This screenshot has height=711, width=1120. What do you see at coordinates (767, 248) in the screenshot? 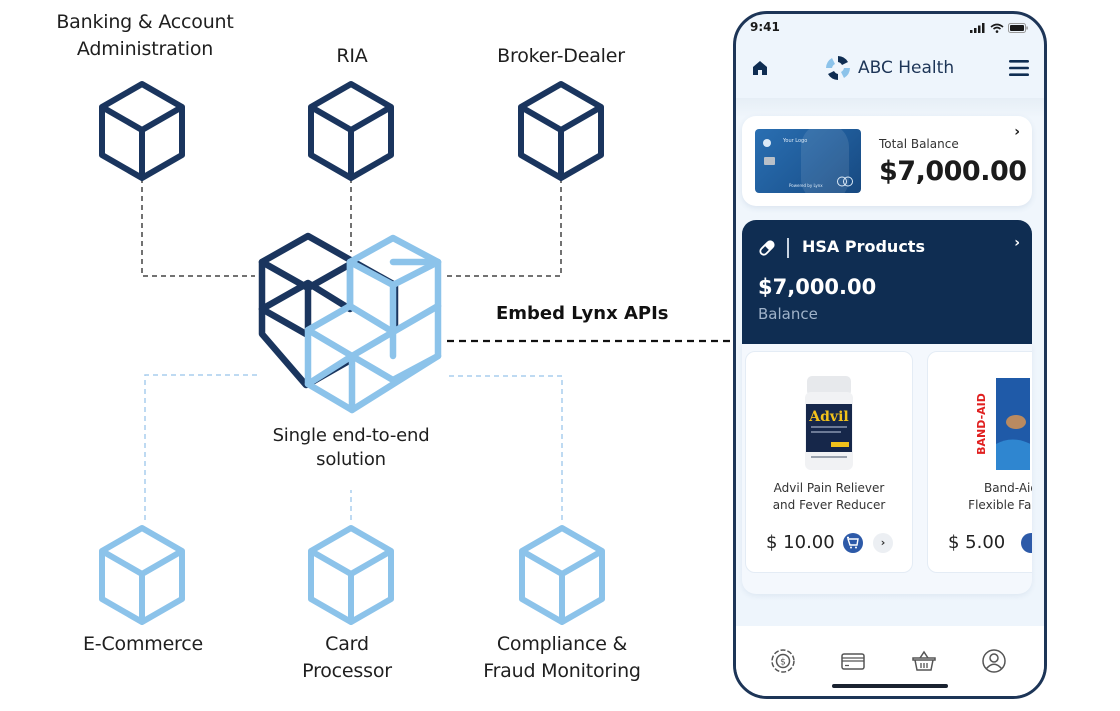
I see `pill-icon` at bounding box center [767, 248].